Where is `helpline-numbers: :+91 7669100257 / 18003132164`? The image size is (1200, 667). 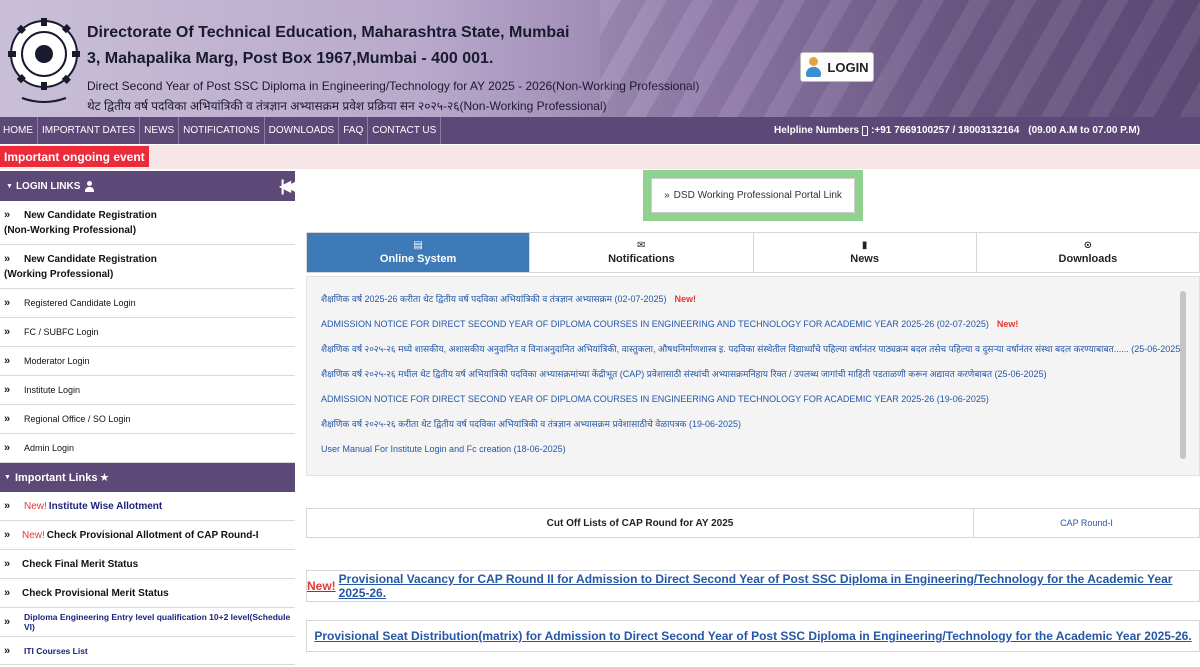 helpline-numbers: :+91 7669100257 / 18003132164 is located at coordinates (945, 130).